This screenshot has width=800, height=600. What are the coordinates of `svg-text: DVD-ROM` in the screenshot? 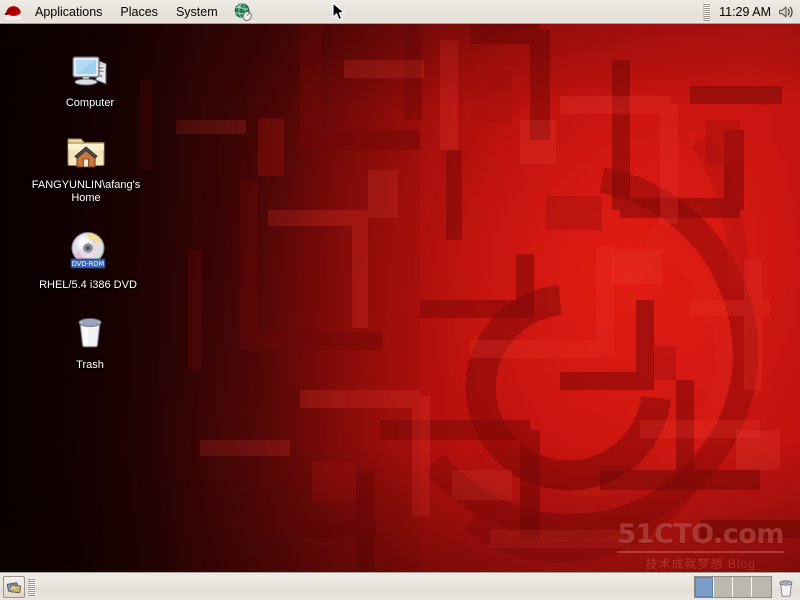 It's located at (88, 264).